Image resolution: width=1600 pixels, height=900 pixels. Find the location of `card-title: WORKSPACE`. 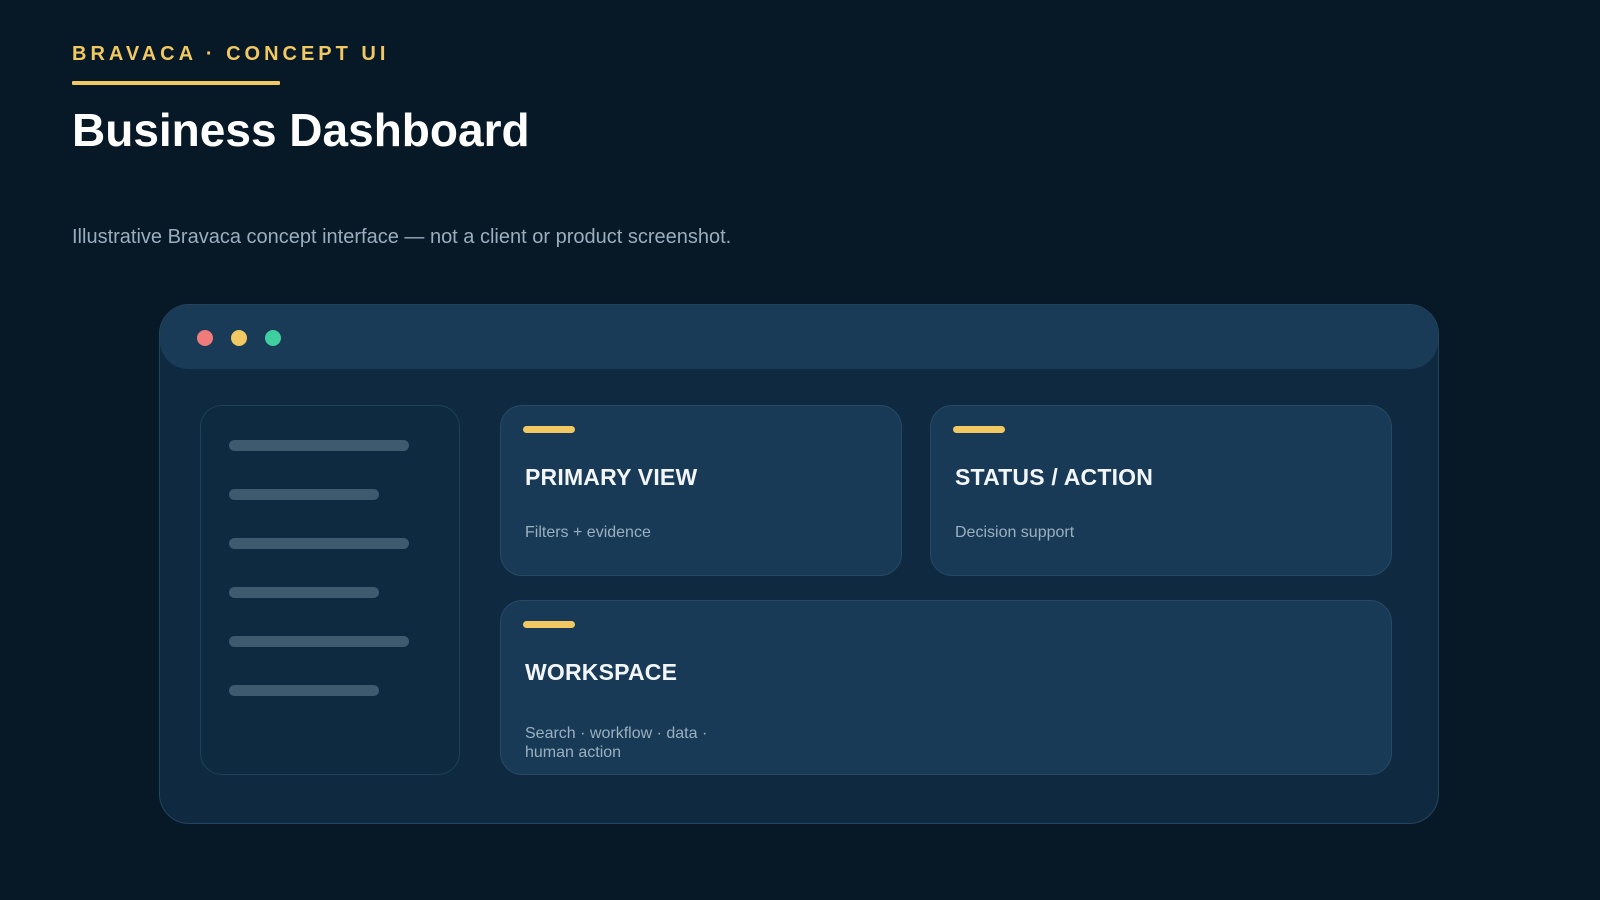

card-title: WORKSPACE is located at coordinates (601, 672).